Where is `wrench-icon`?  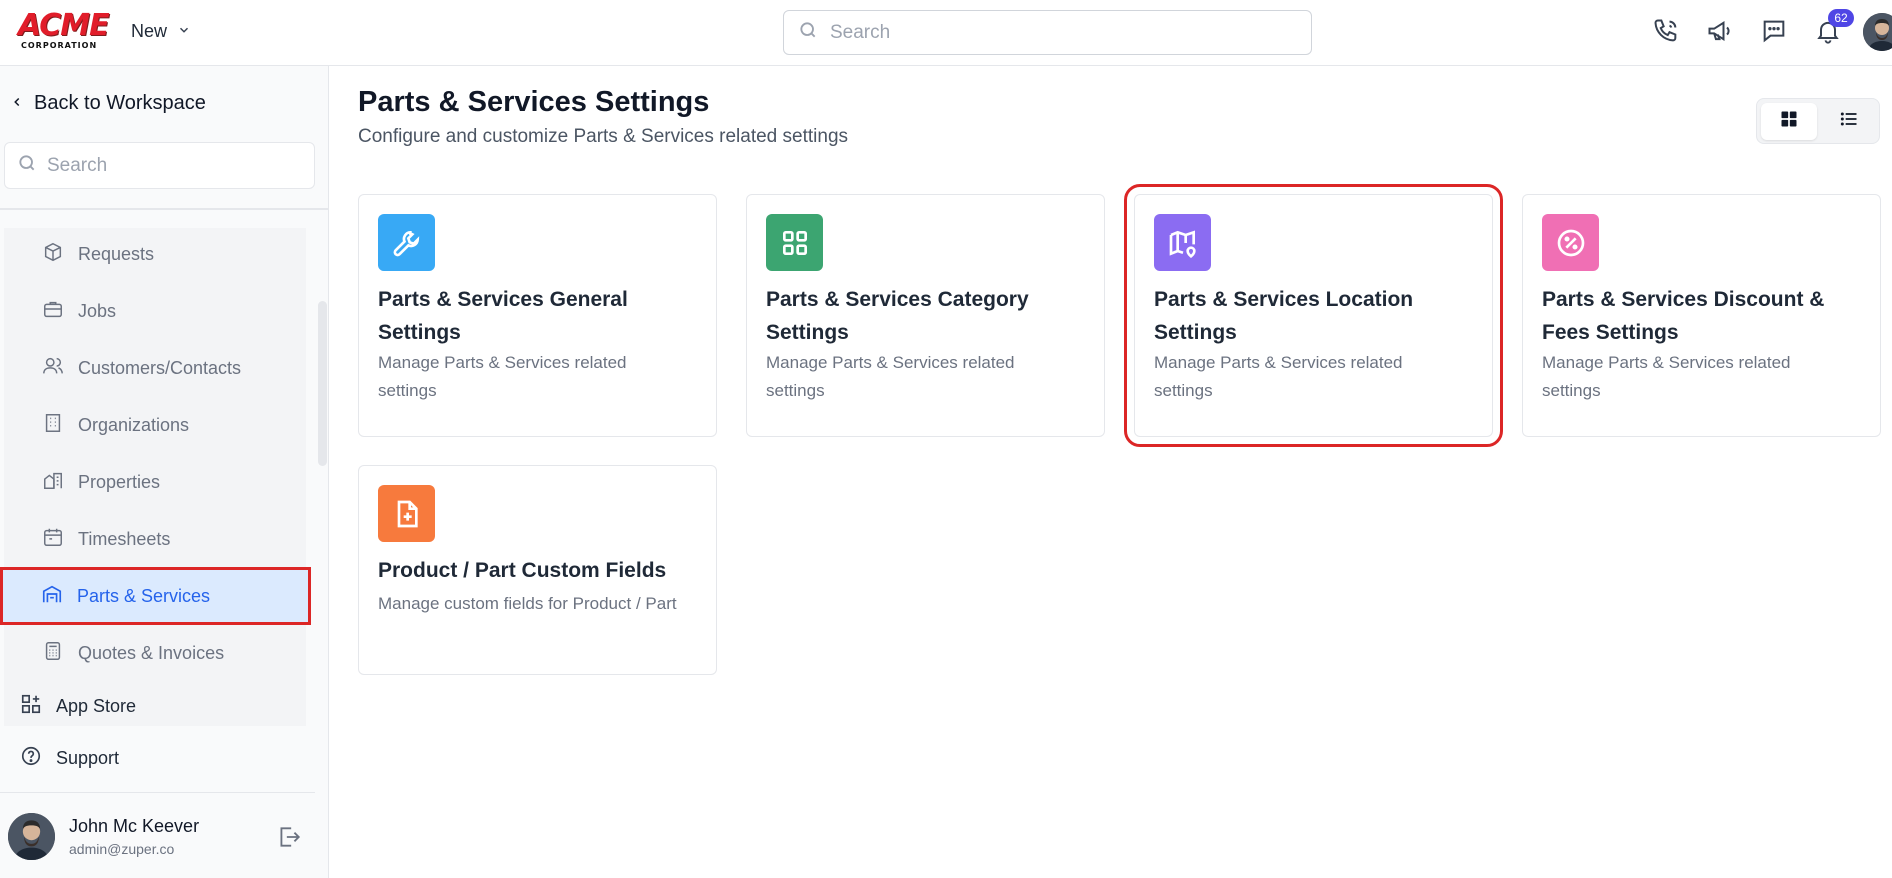 wrench-icon is located at coordinates (406, 242).